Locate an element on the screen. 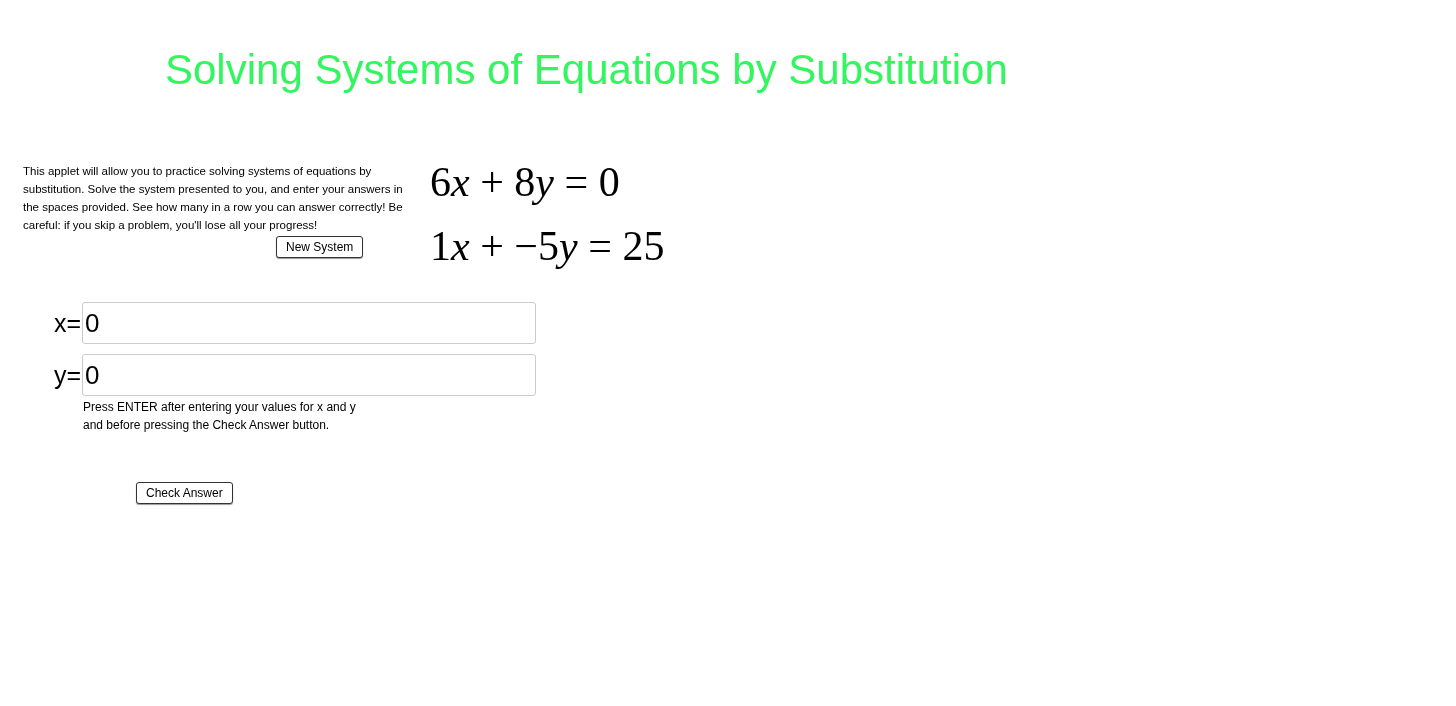  equation: 6x + 8y = 0 is located at coordinates (525, 182).